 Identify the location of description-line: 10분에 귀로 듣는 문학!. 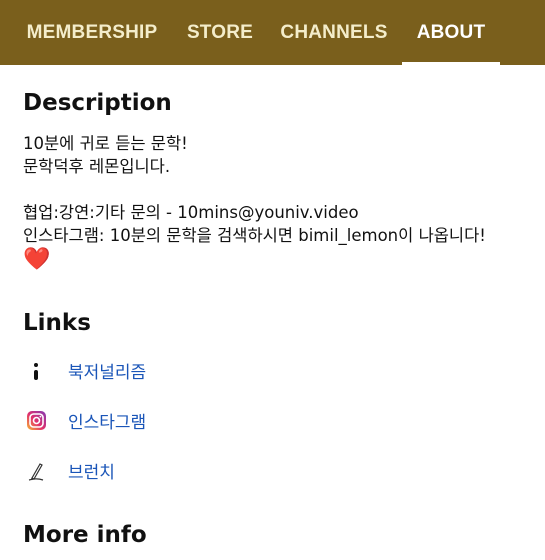
(105, 143).